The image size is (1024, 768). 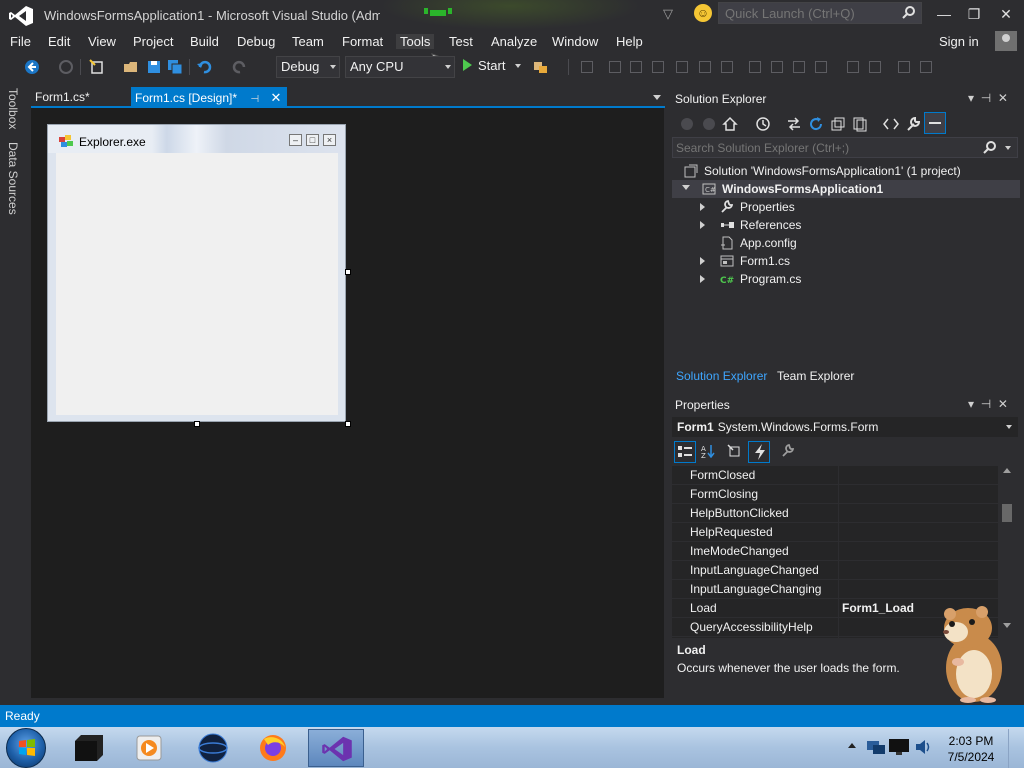 What do you see at coordinates (150, 748) in the screenshot?
I see `taskbar-media-player-button` at bounding box center [150, 748].